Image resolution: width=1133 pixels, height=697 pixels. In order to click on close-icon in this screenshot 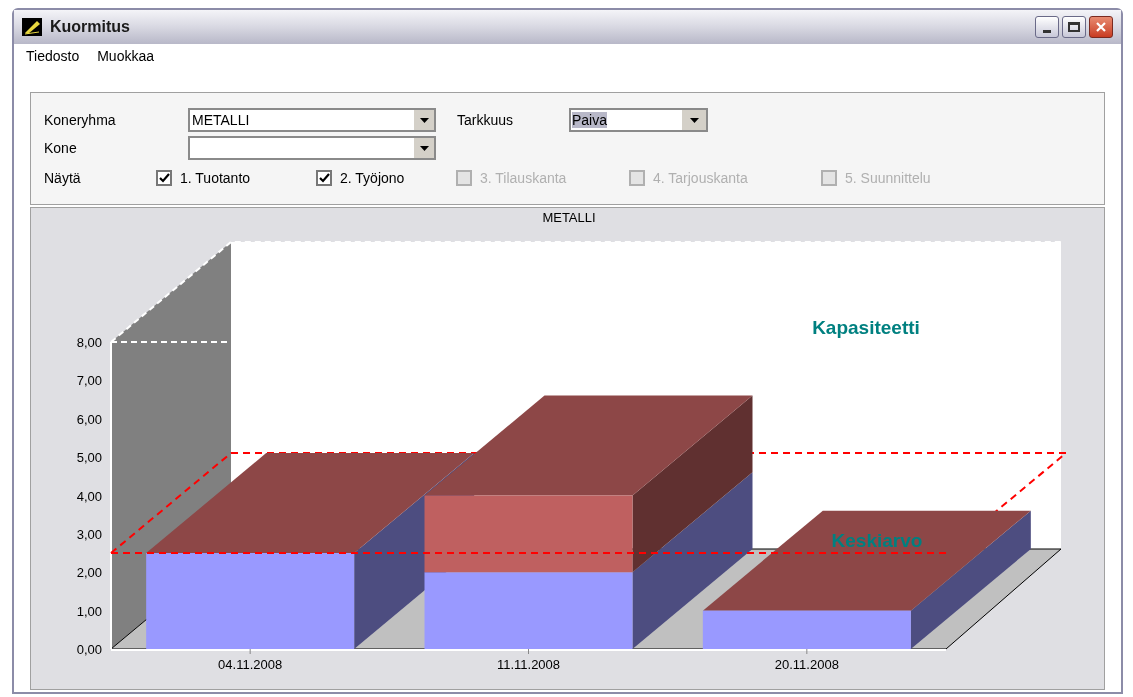, I will do `click(1101, 27)`.